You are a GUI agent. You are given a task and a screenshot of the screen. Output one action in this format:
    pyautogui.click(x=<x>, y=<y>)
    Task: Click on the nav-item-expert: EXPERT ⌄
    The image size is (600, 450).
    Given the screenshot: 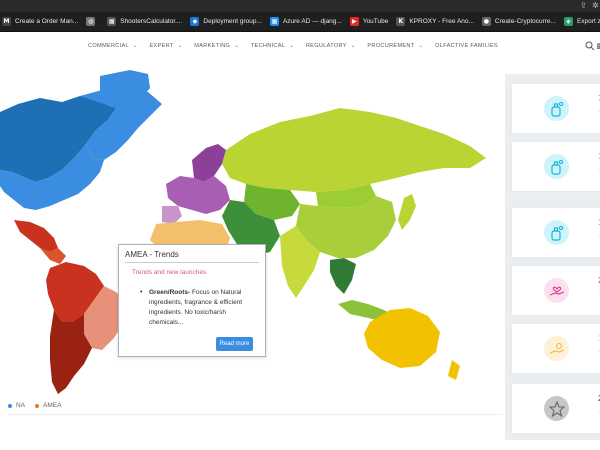 What is the action you would take?
    pyautogui.click(x=166, y=46)
    